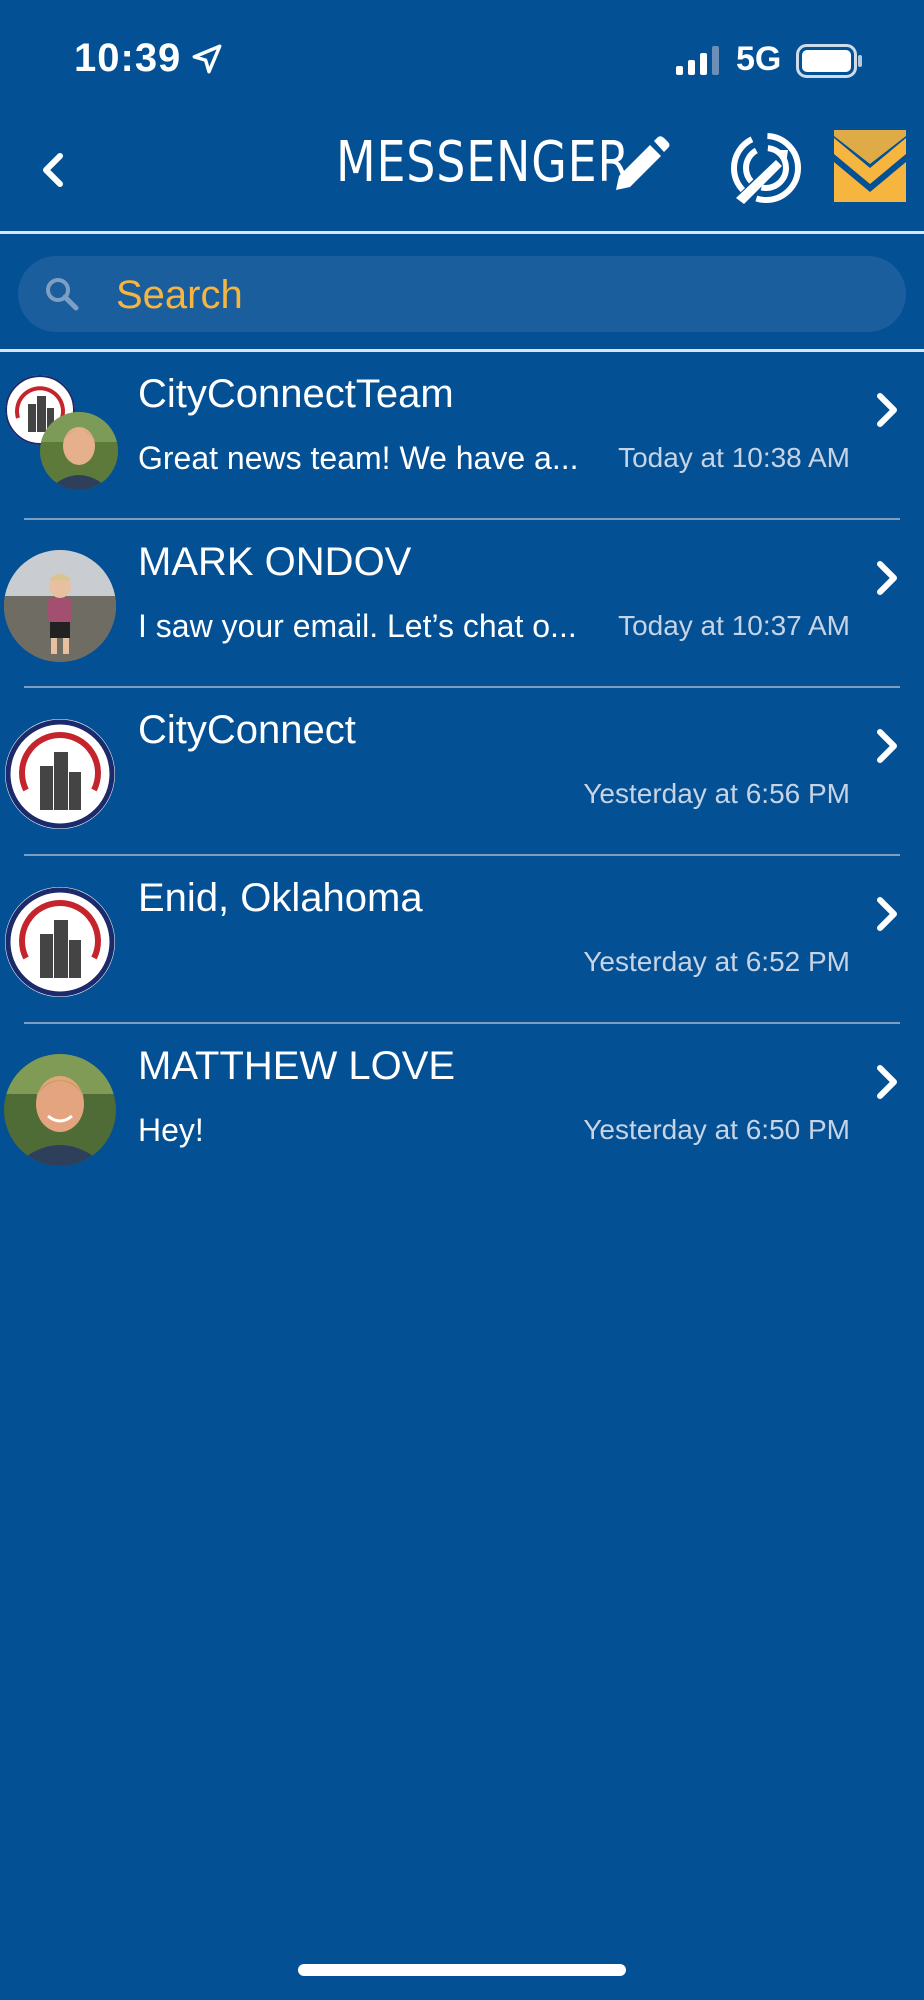  Describe the element at coordinates (462, 55) in the screenshot. I see `status-bar: 10:39 5G` at that location.